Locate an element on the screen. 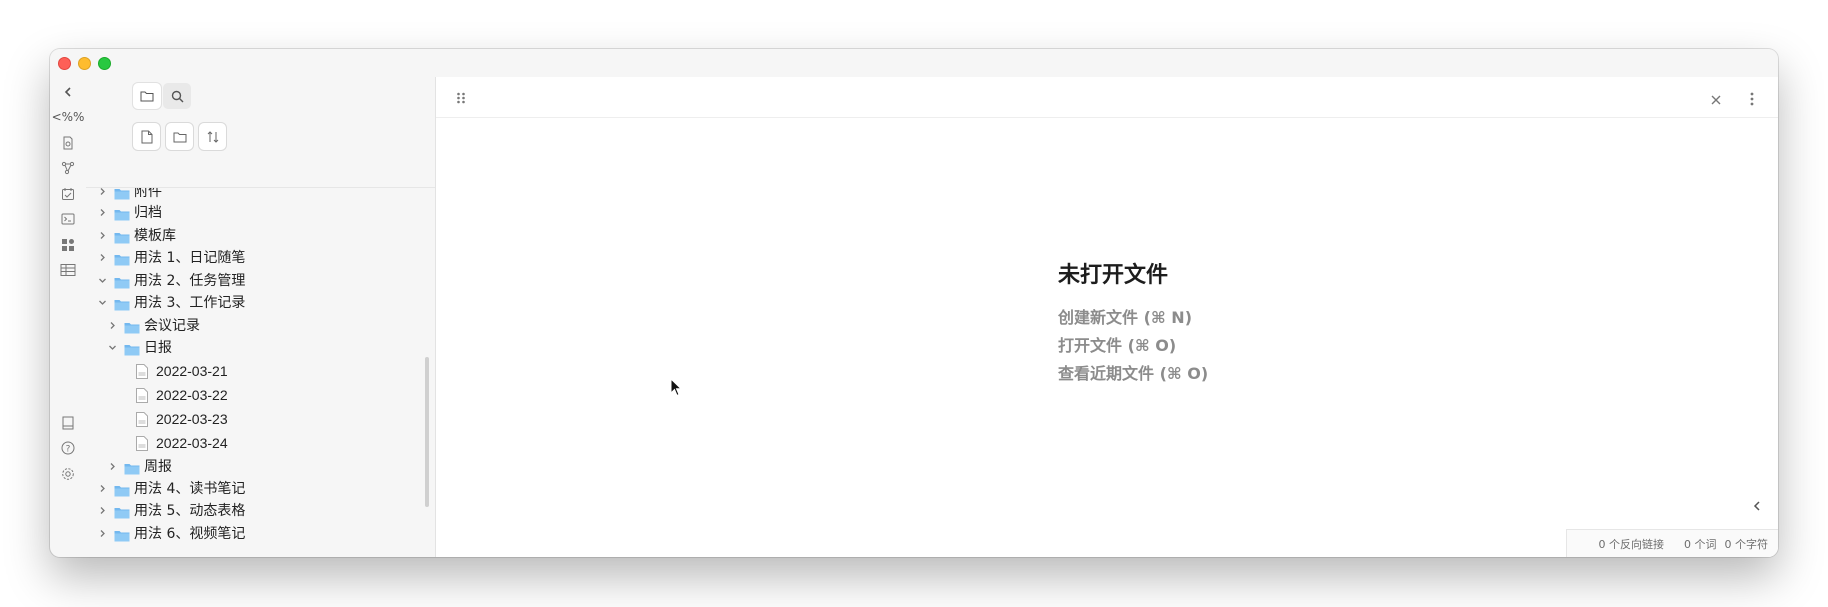  word-count: 0 个词 is located at coordinates (1700, 544).